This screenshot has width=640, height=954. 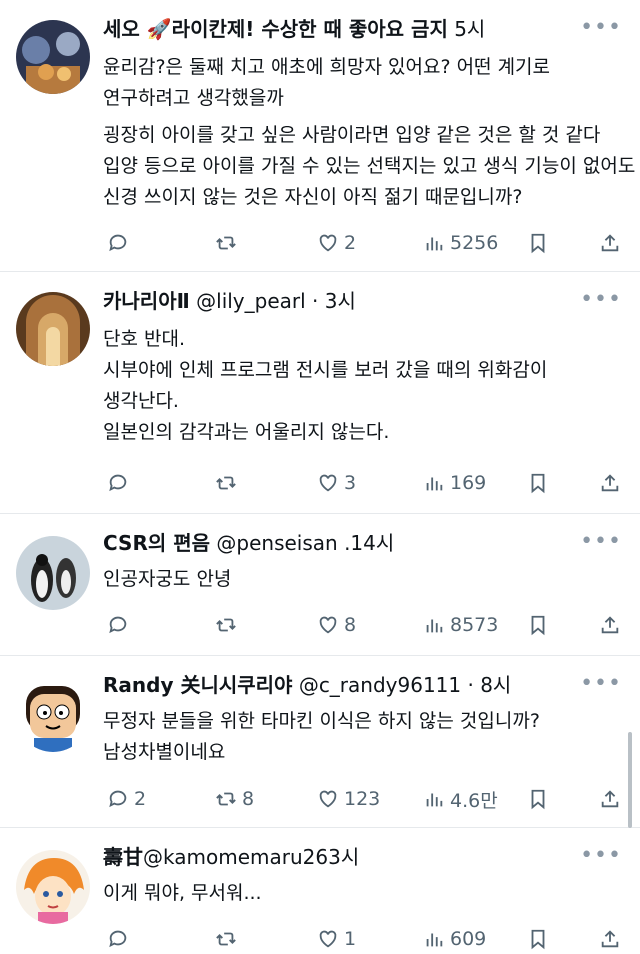 I want to click on bar-chart-icon, so click(x=434, y=484).